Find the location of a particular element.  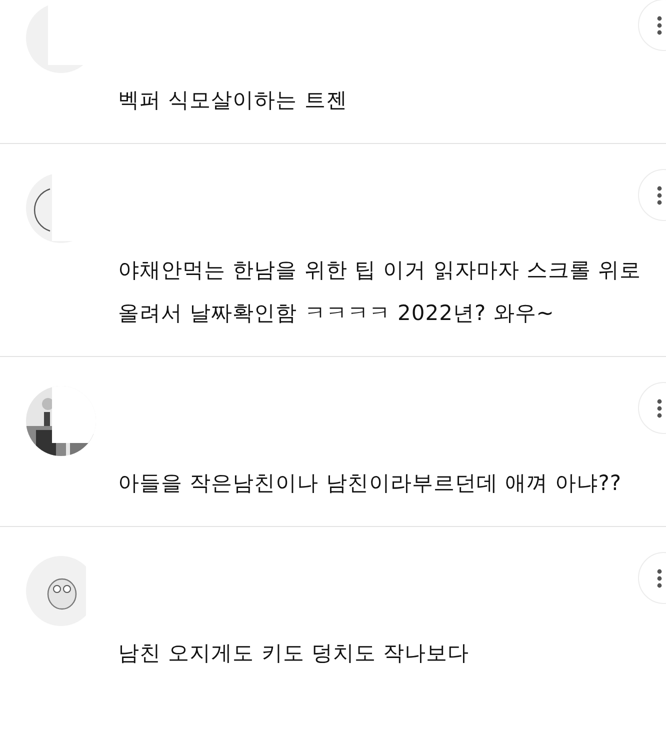

comment-text: 벡퍼 식모살이하는 트젠 is located at coordinates (233, 100).